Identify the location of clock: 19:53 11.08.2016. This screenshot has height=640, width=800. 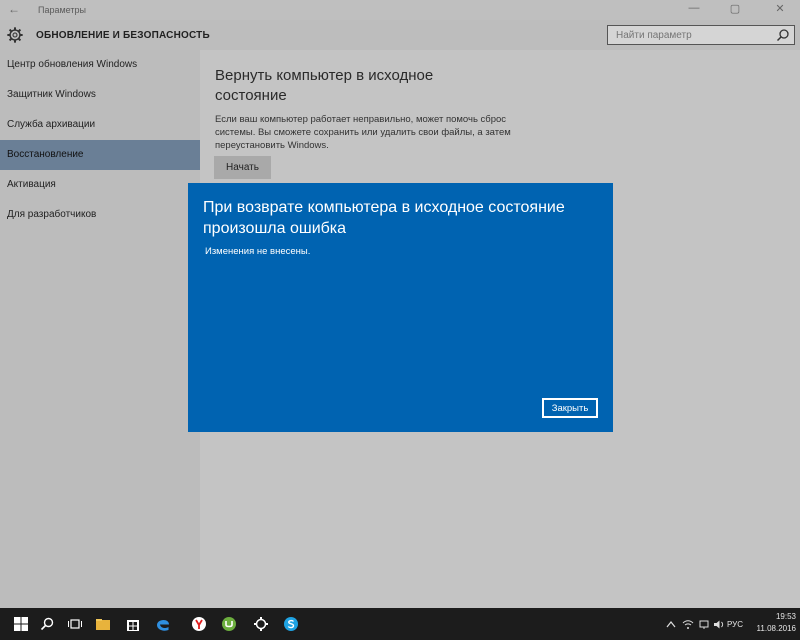
(776, 623).